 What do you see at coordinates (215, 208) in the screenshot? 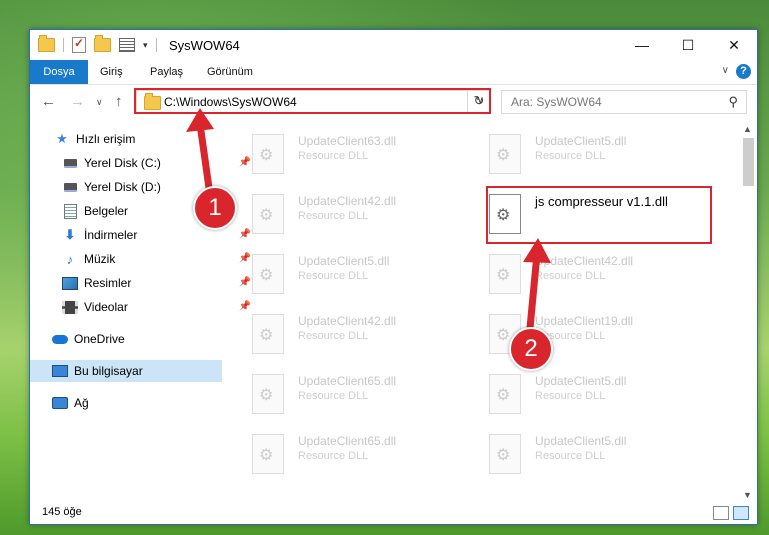
I see `step-badge-1: 1` at bounding box center [215, 208].